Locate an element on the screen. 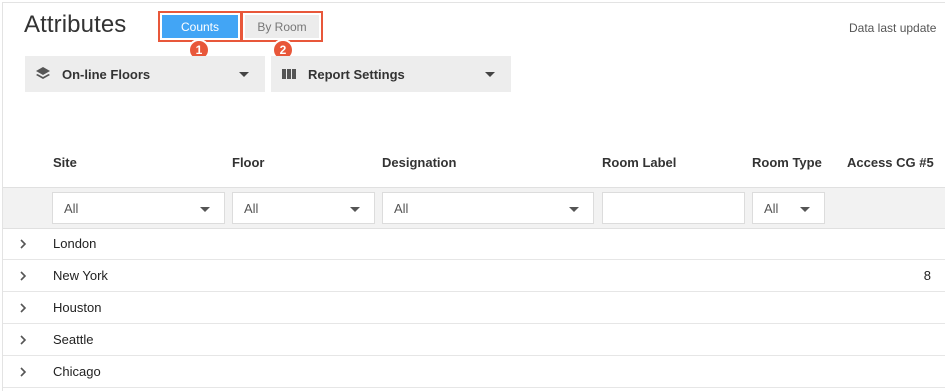 This screenshot has width=945, height=391. table-row: New York 8 is located at coordinates (474, 276).